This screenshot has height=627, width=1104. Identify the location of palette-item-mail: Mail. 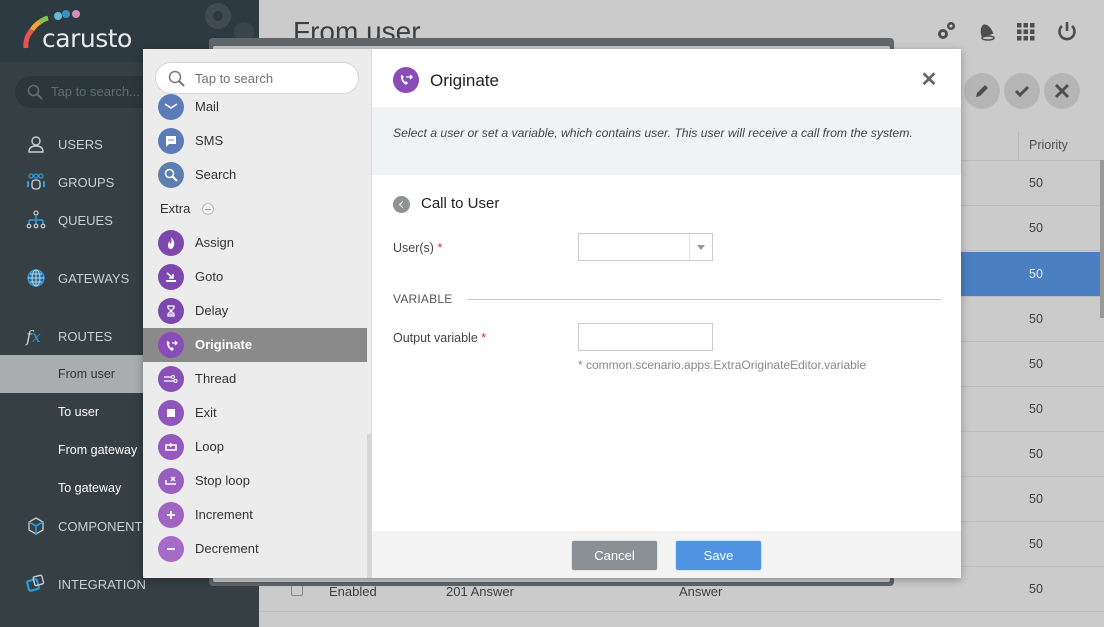
(255, 107).